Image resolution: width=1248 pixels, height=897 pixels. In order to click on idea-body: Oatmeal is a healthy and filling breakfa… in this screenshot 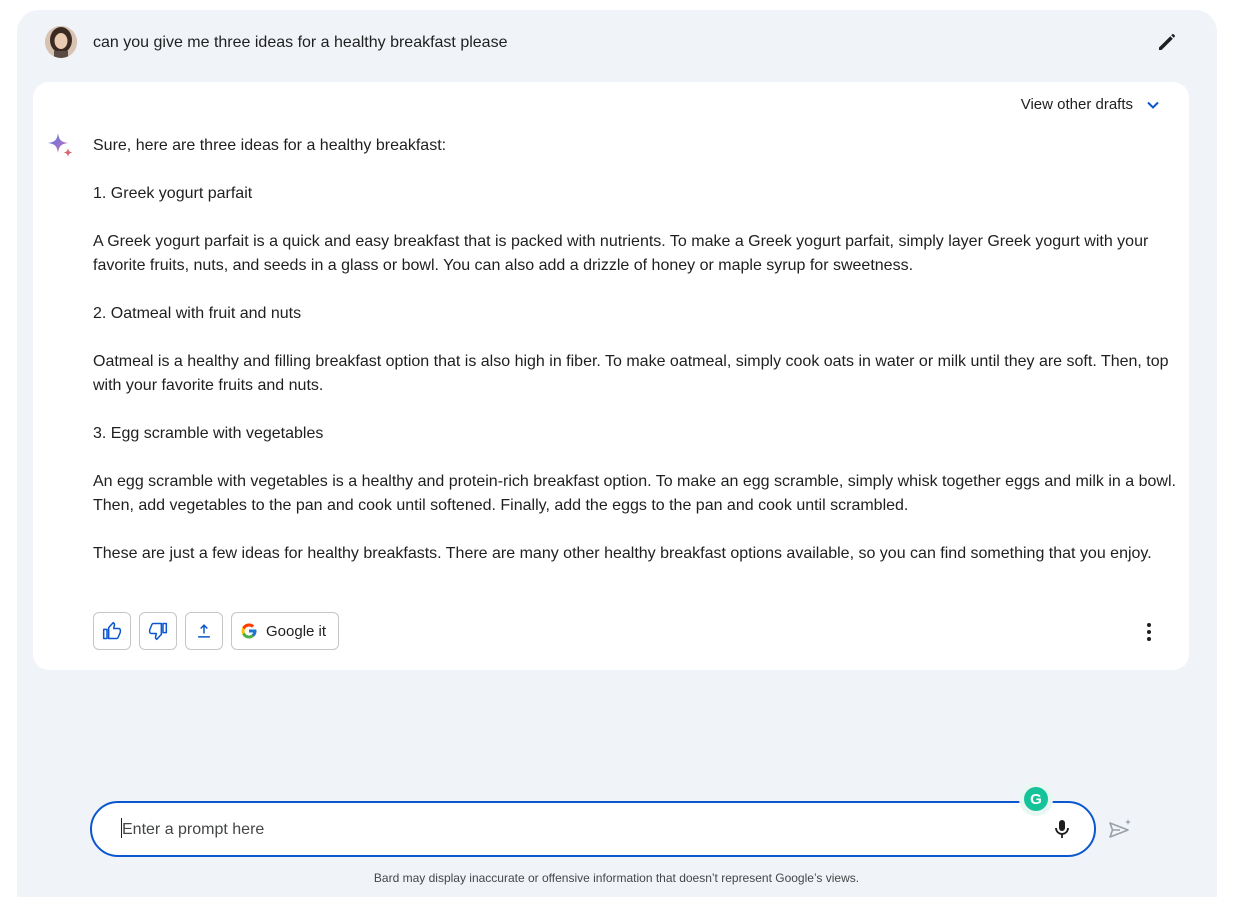, I will do `click(631, 373)`.